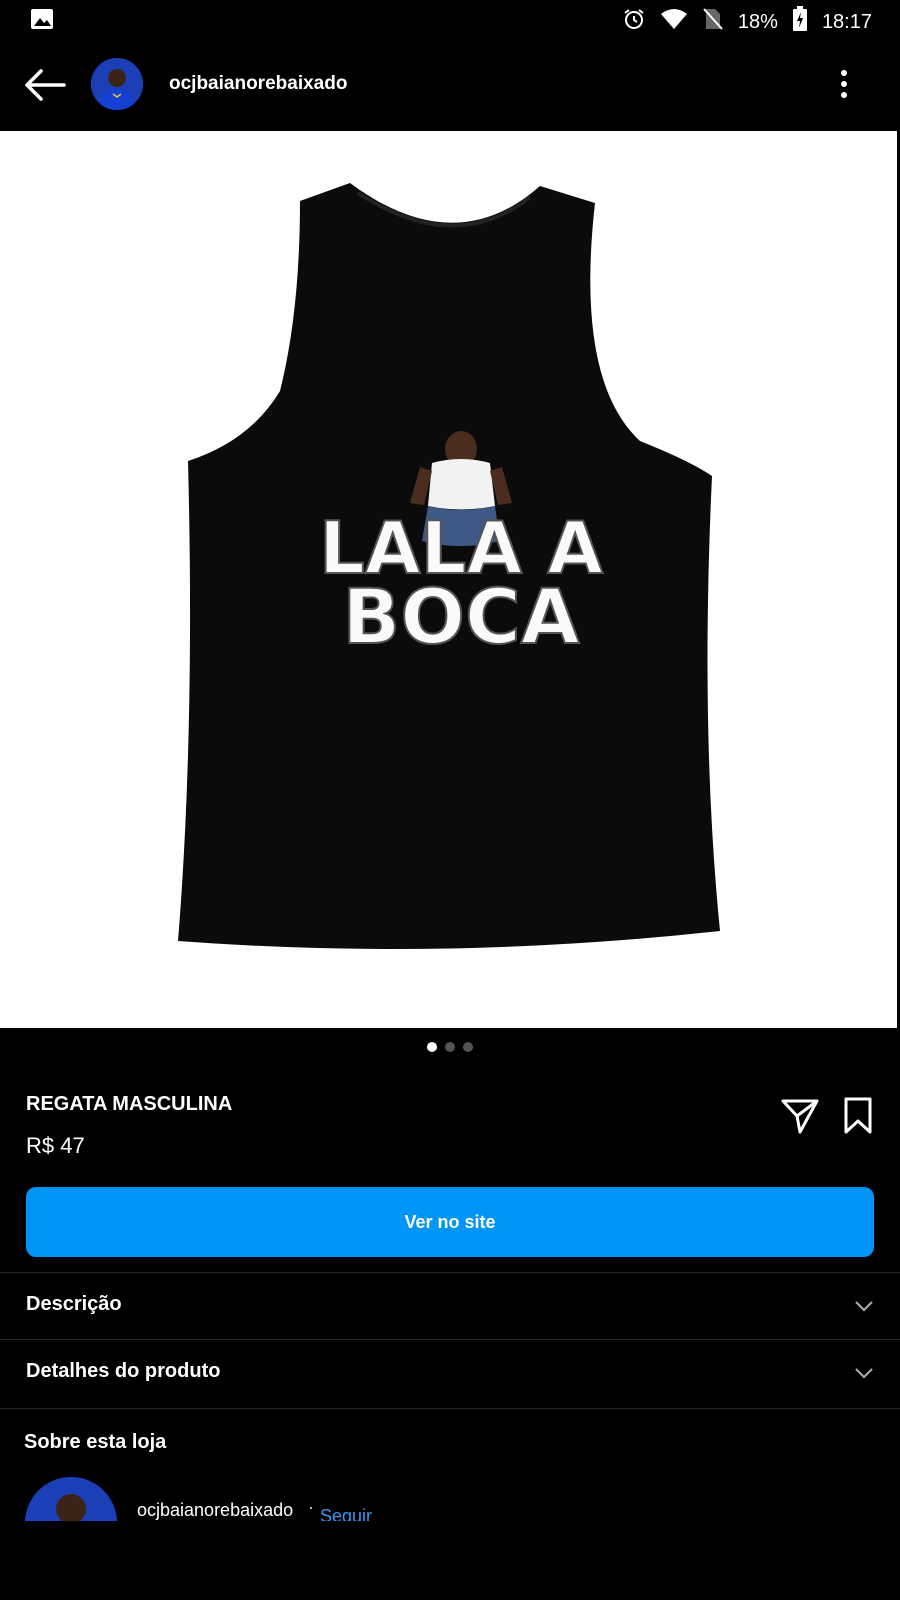 The height and width of the screenshot is (1600, 900). I want to click on divider, so click(450, 1408).